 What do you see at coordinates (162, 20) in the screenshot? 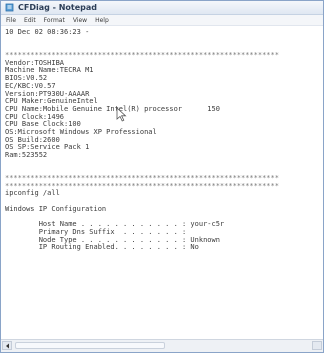
I see `menu-bar: File Edit Format View Help` at bounding box center [162, 20].